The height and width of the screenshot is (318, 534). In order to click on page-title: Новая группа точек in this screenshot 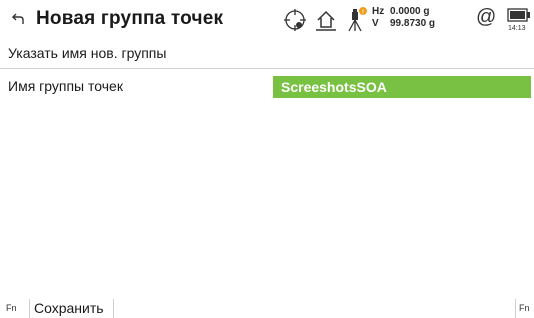, I will do `click(130, 18)`.